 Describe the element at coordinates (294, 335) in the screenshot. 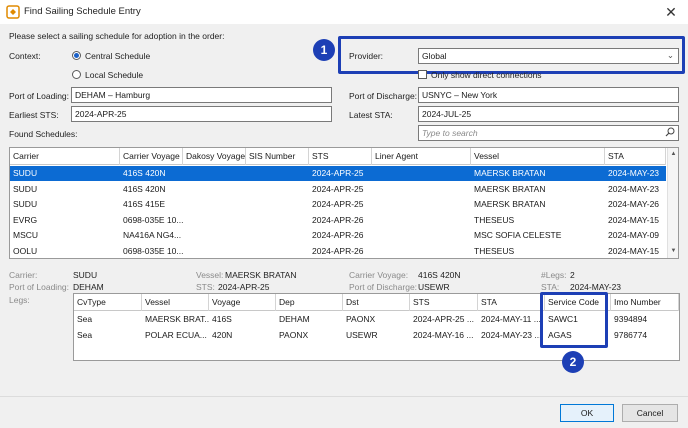

I see `leg-cell-dep: PAONX` at that location.